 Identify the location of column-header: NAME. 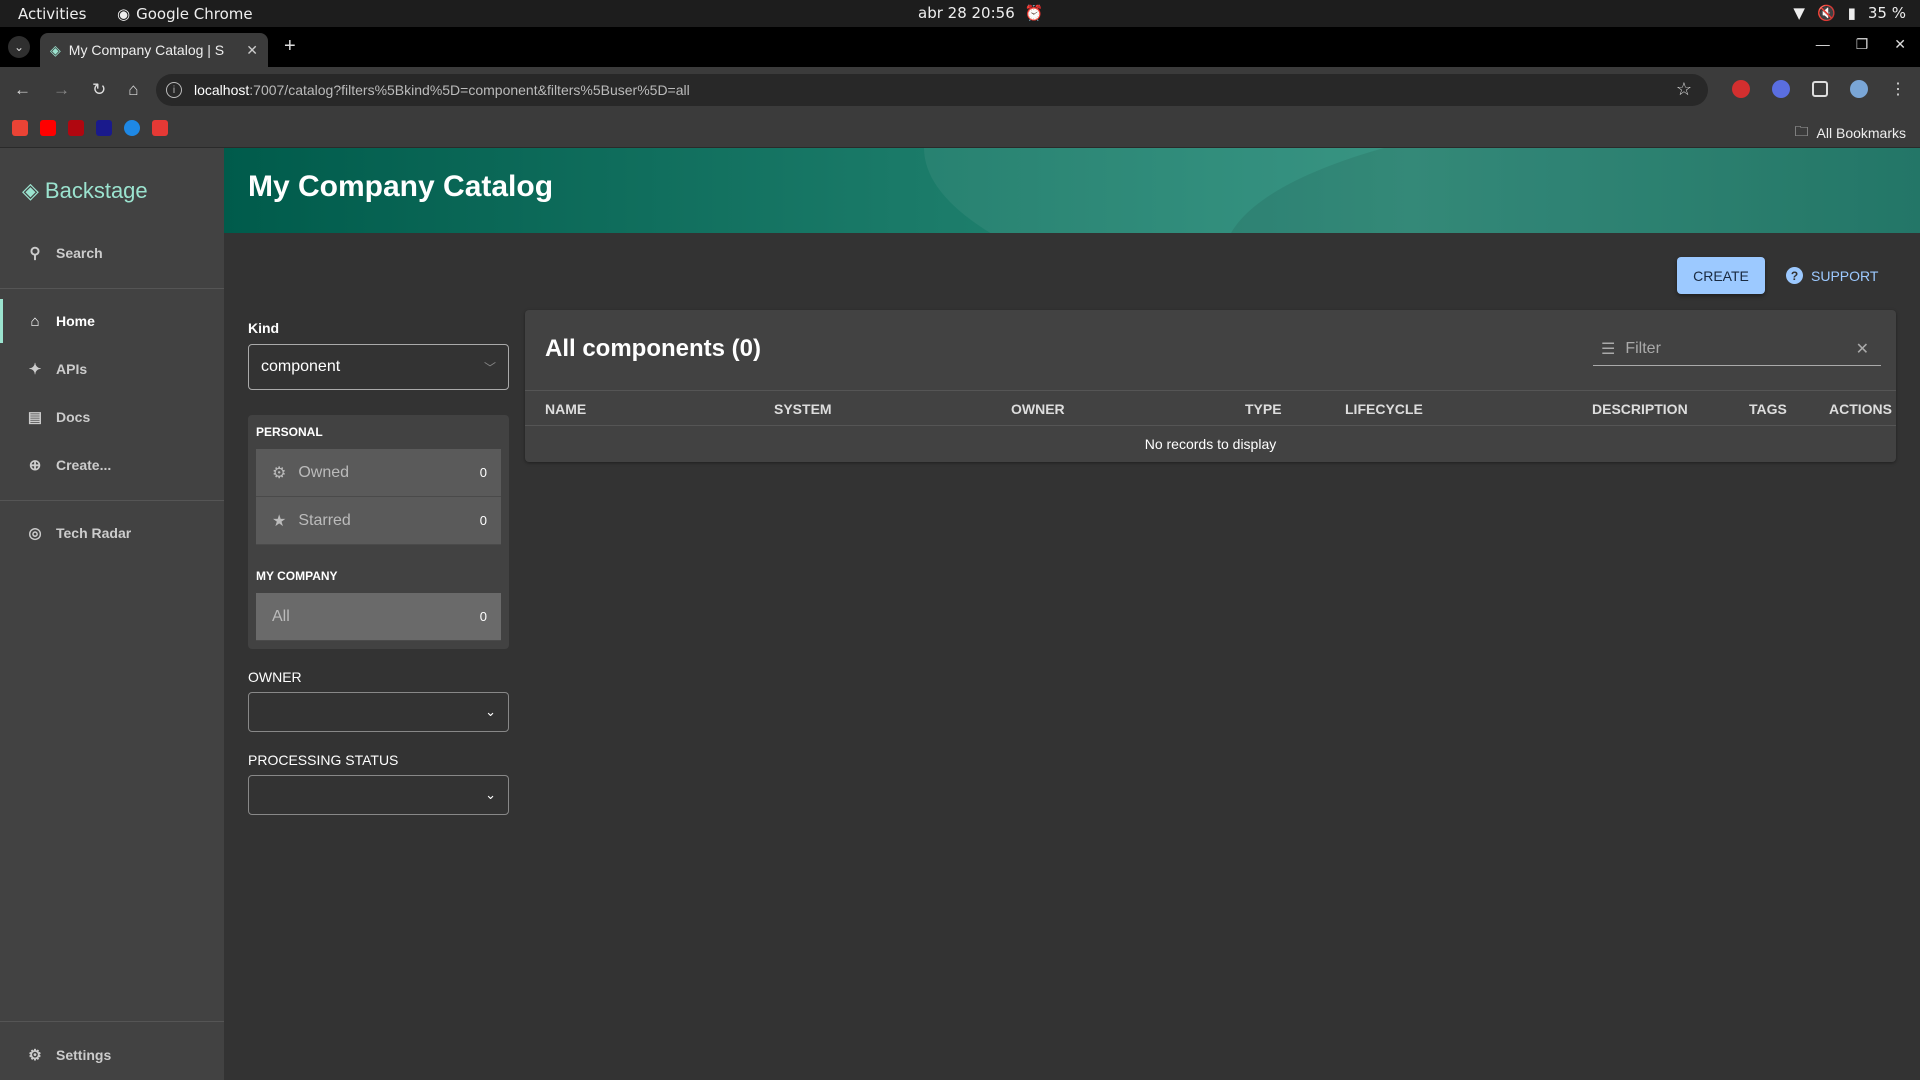
(565, 409).